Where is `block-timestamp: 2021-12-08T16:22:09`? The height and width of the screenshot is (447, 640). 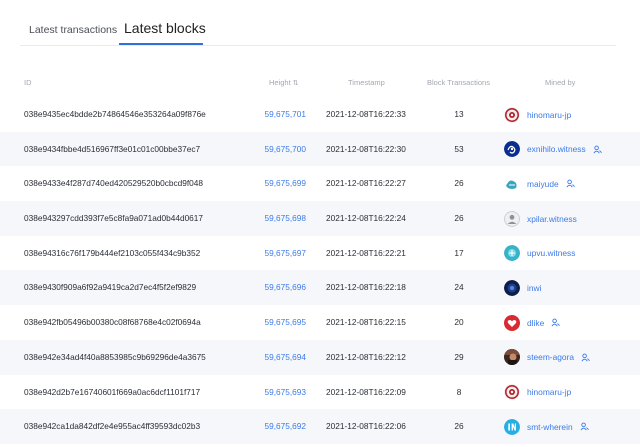 block-timestamp: 2021-12-08T16:22:09 is located at coordinates (366, 391).